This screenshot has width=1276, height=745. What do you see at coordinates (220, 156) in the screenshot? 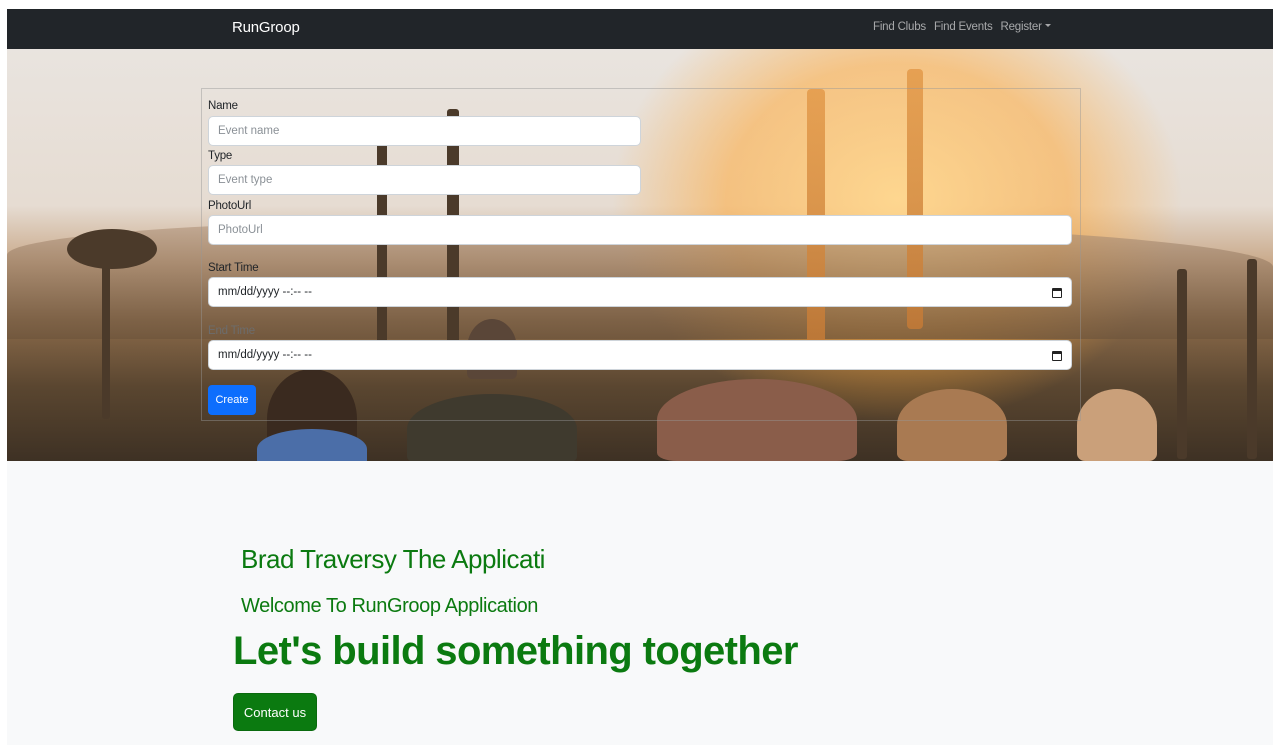
I see `type-label: Type` at bounding box center [220, 156].